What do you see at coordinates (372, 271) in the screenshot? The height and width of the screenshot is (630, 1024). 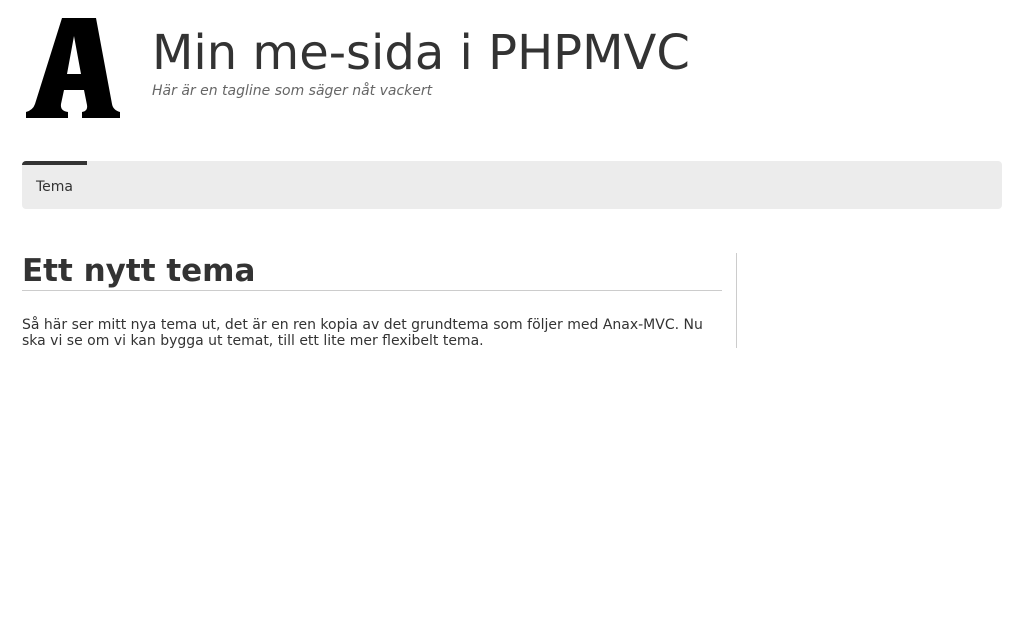 I see `article-heading: Ett nytt tema` at bounding box center [372, 271].